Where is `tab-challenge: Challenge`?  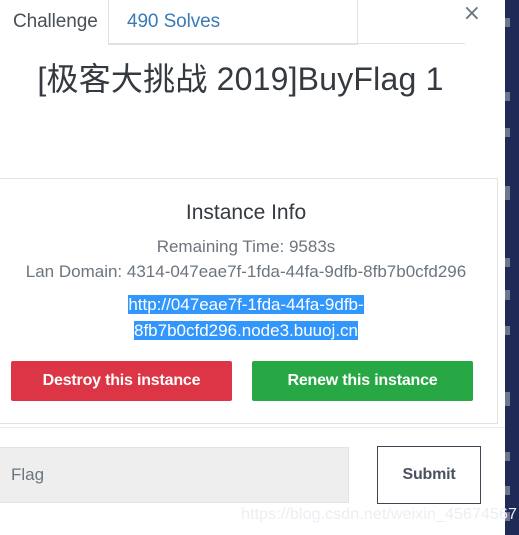 tab-challenge: Challenge is located at coordinates (55, 22).